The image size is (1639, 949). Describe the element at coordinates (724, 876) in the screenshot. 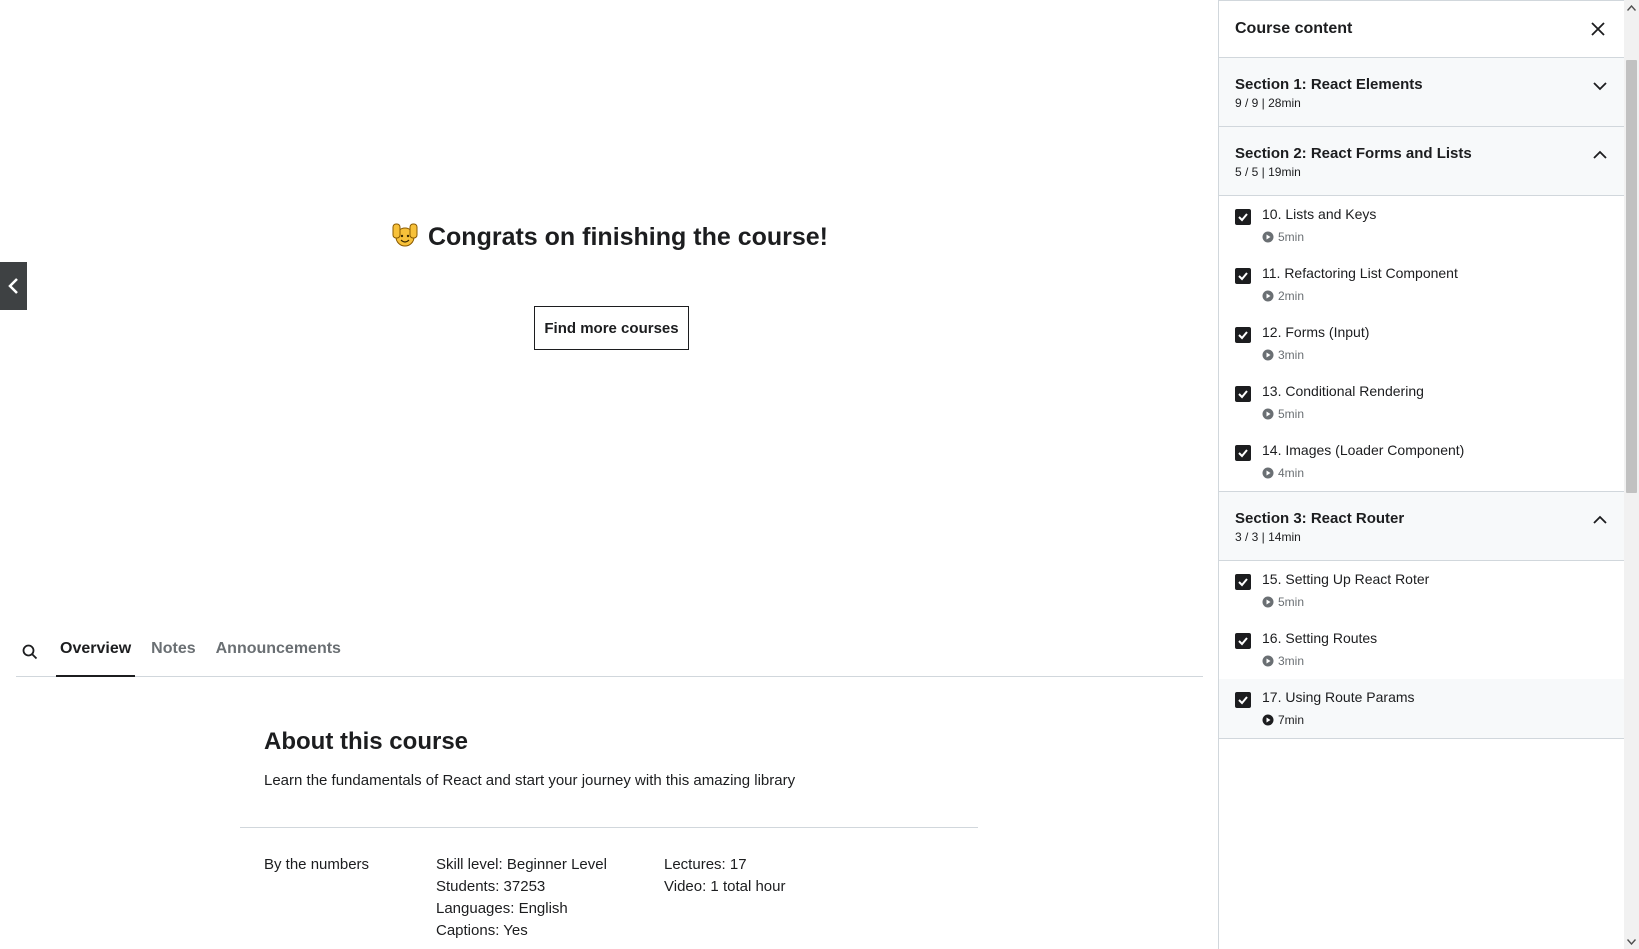

I see `numbers-col-2: Lectures: 17 Video: 1 total hour` at that location.